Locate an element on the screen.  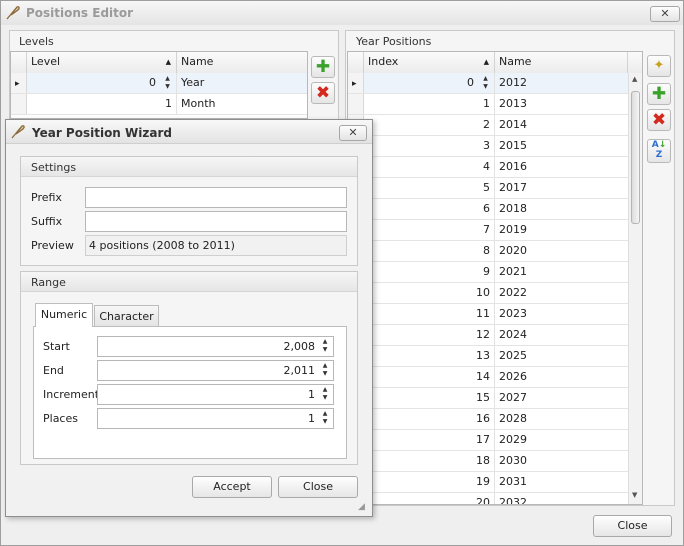
table-row: 20 2032 is located at coordinates (488, 498).